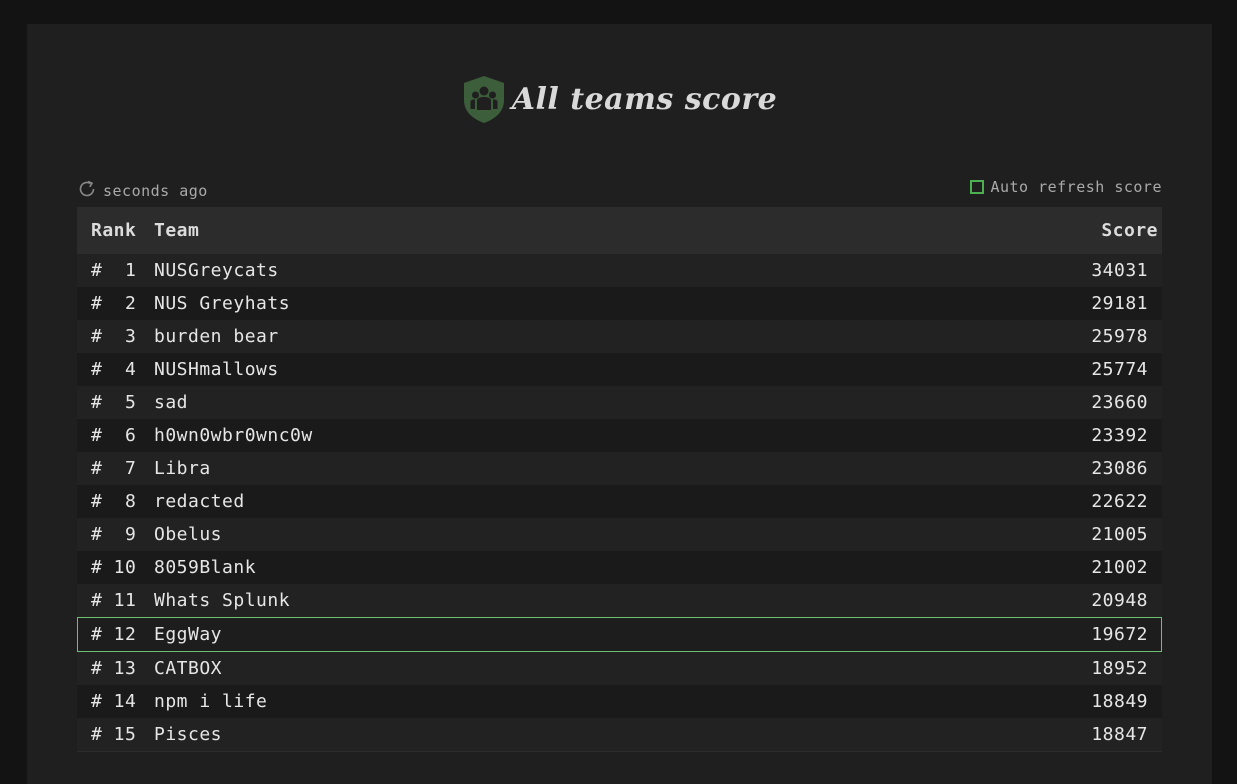 This screenshot has width=1237, height=784. What do you see at coordinates (1119, 303) in the screenshot?
I see `score-cell: 29181` at bounding box center [1119, 303].